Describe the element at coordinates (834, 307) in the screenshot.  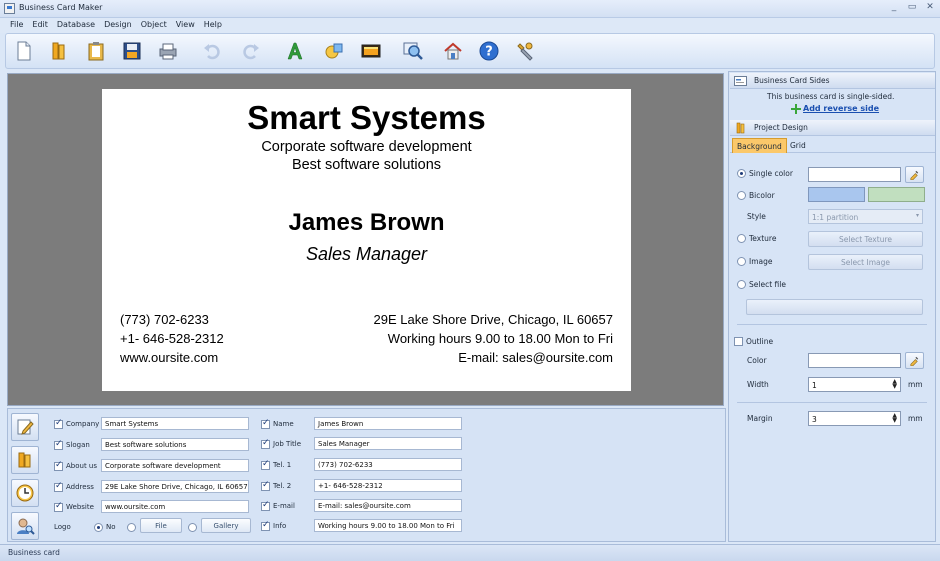
I see `file-path-field` at that location.